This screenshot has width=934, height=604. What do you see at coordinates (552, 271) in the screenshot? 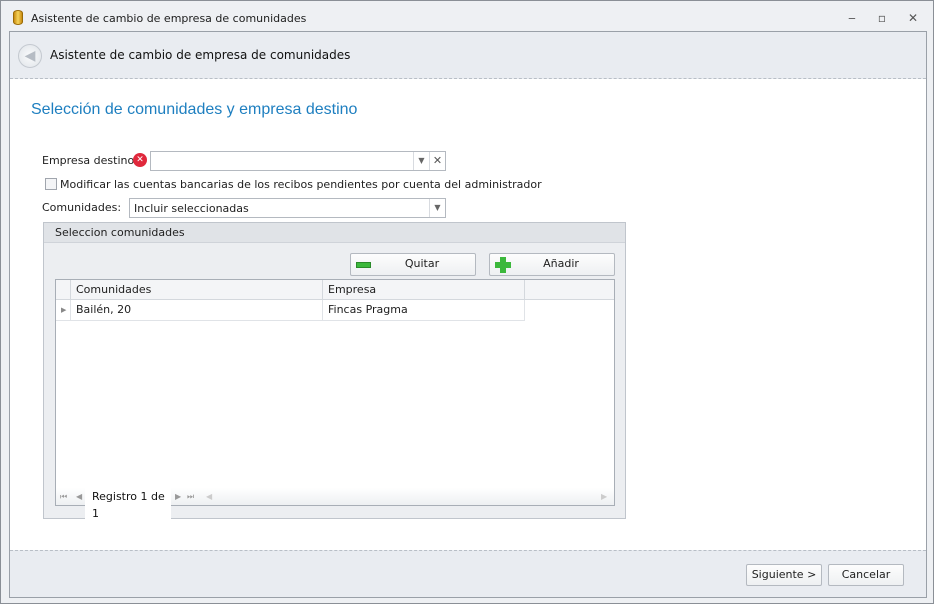
I see `add-communities-button: Añadir comunidades` at bounding box center [552, 271].